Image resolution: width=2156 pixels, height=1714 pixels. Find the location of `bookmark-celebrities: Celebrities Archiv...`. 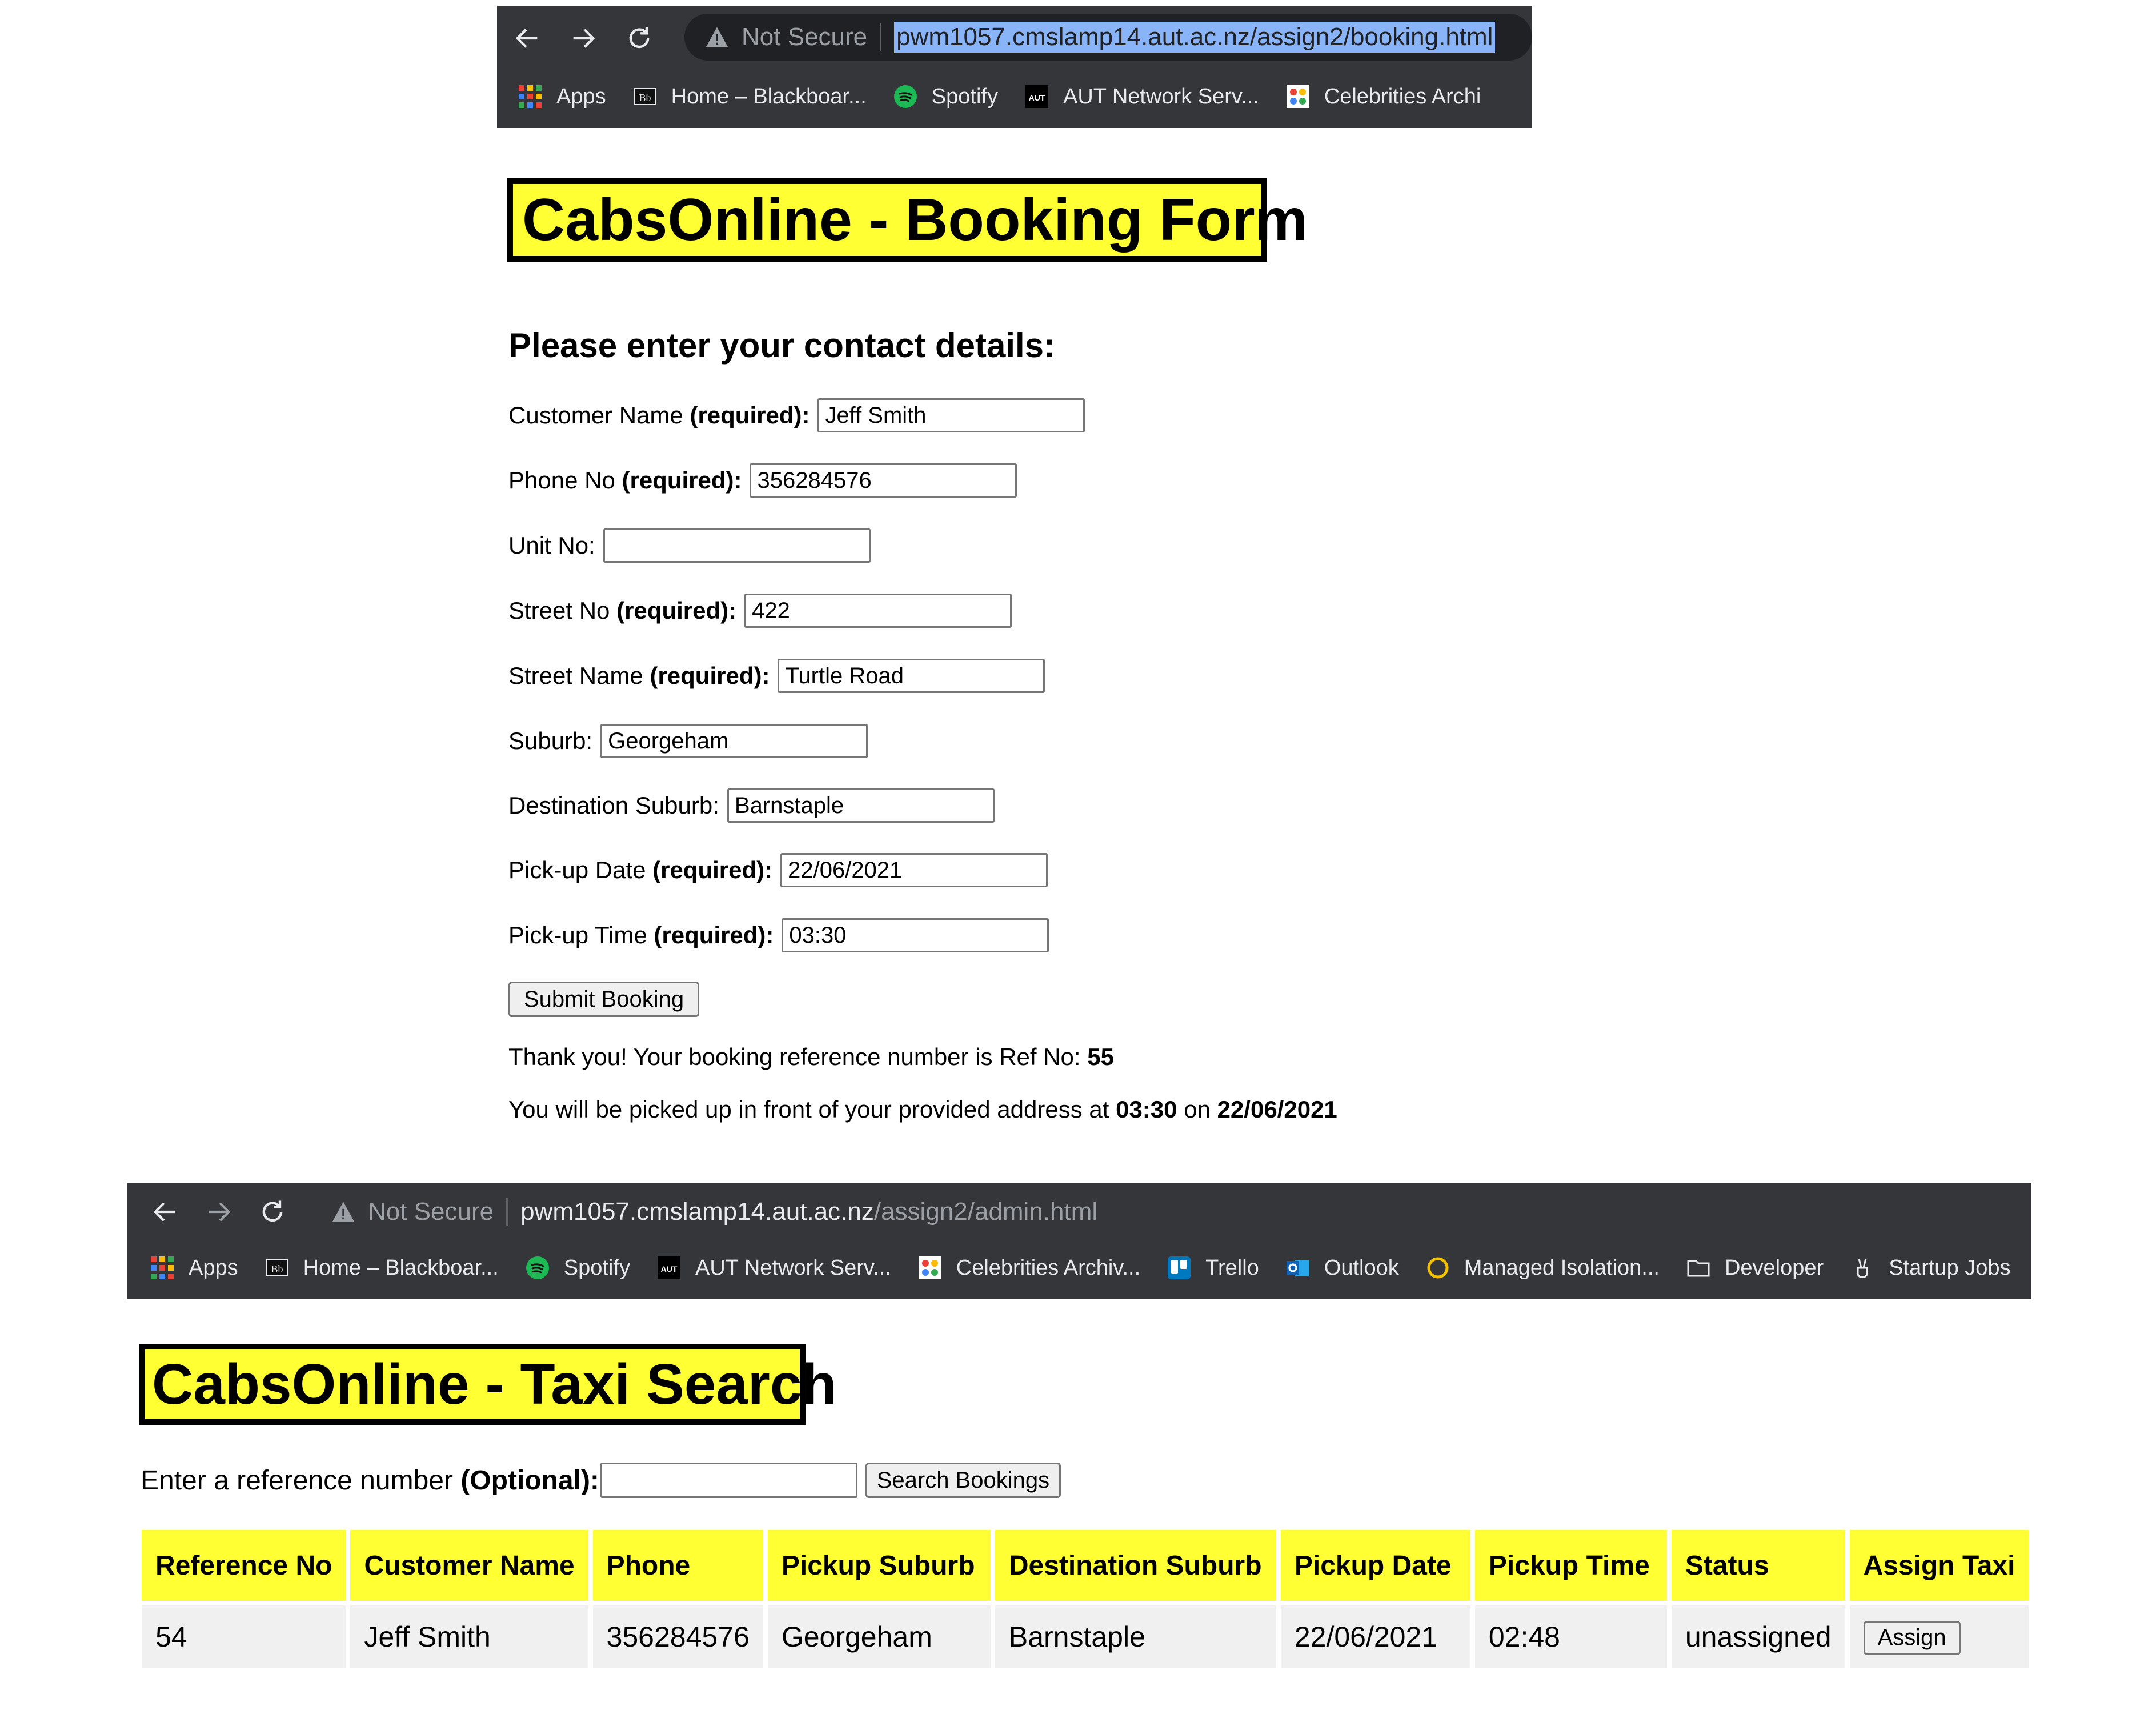

bookmark-celebrities: Celebrities Archiv... is located at coordinates (1029, 1267).